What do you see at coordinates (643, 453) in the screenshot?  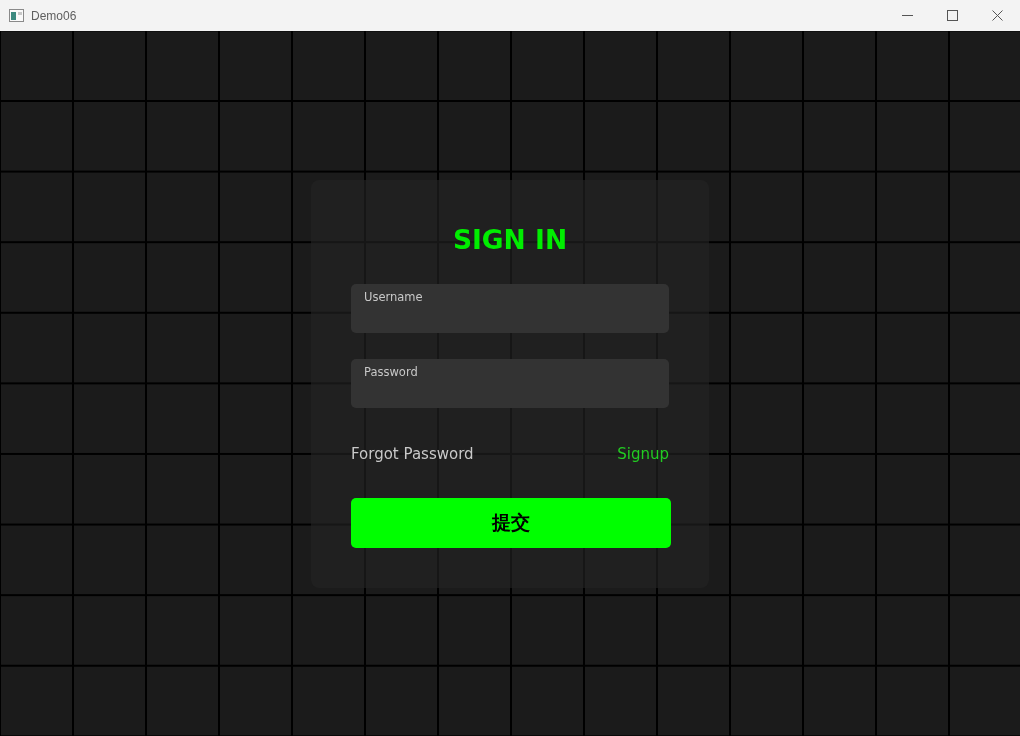 I see `signup-link: Signup` at bounding box center [643, 453].